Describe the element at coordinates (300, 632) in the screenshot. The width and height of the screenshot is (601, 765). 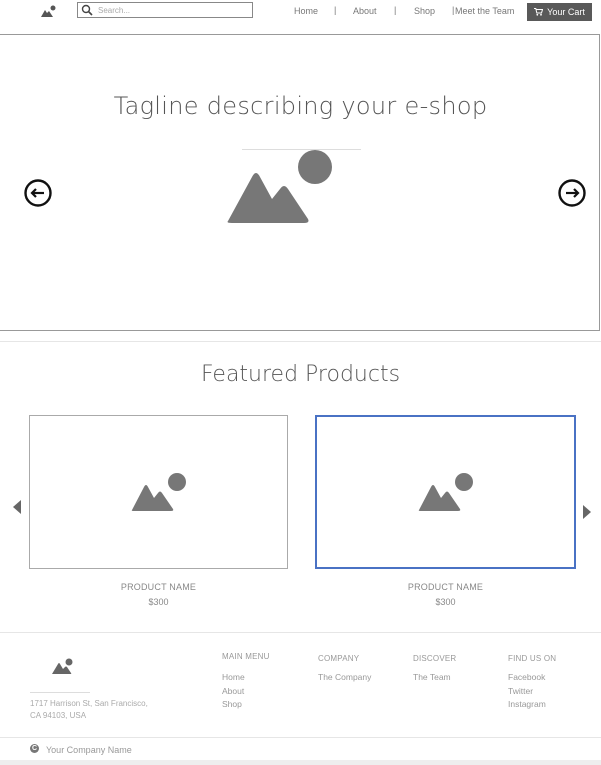
I see `footer-divider` at that location.